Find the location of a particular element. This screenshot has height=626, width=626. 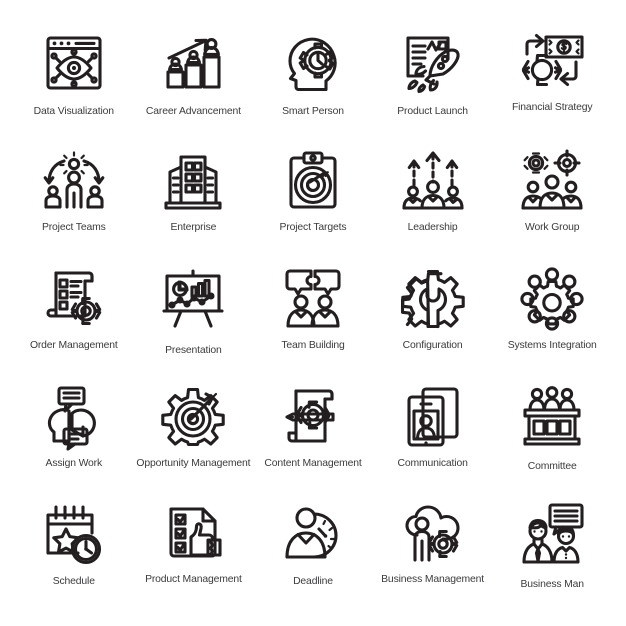

icon-label: Committee is located at coordinates (552, 466).